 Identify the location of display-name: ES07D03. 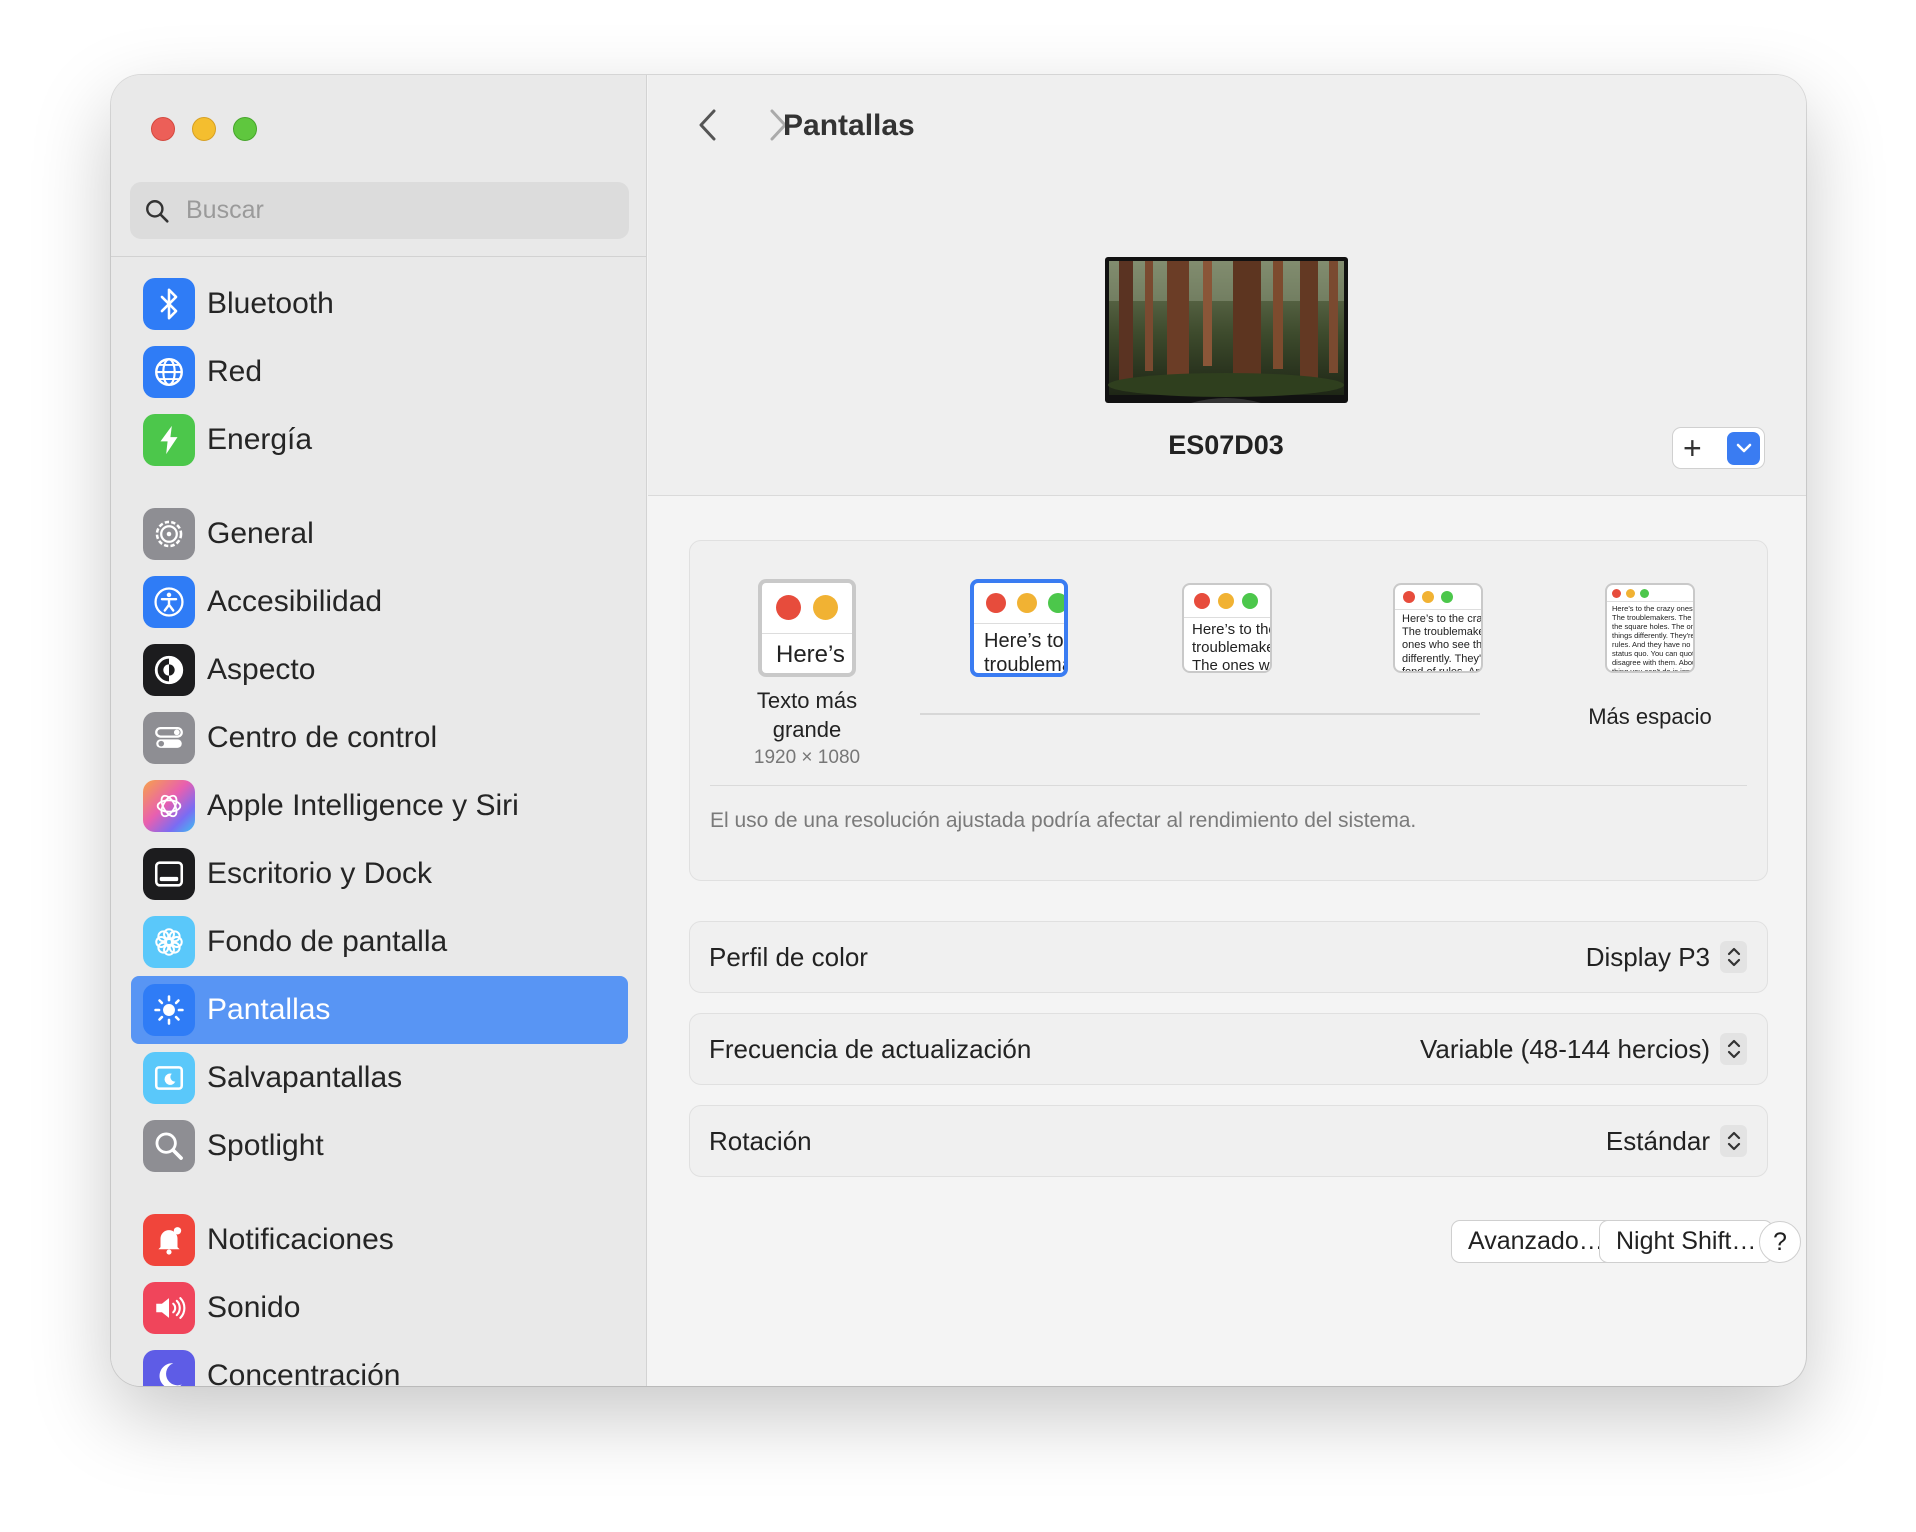
(1226, 445).